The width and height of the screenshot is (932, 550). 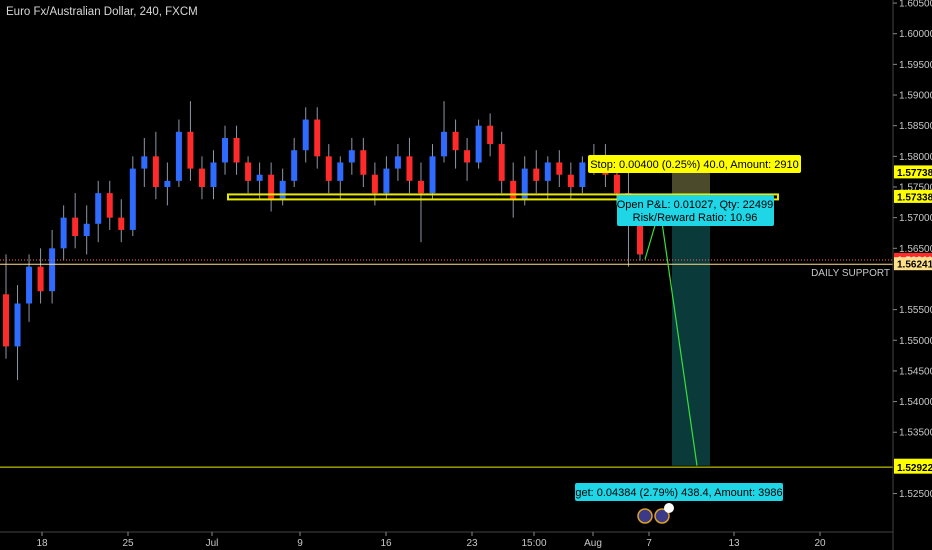 What do you see at coordinates (915, 433) in the screenshot?
I see `y-tick-label: 1.53500` at bounding box center [915, 433].